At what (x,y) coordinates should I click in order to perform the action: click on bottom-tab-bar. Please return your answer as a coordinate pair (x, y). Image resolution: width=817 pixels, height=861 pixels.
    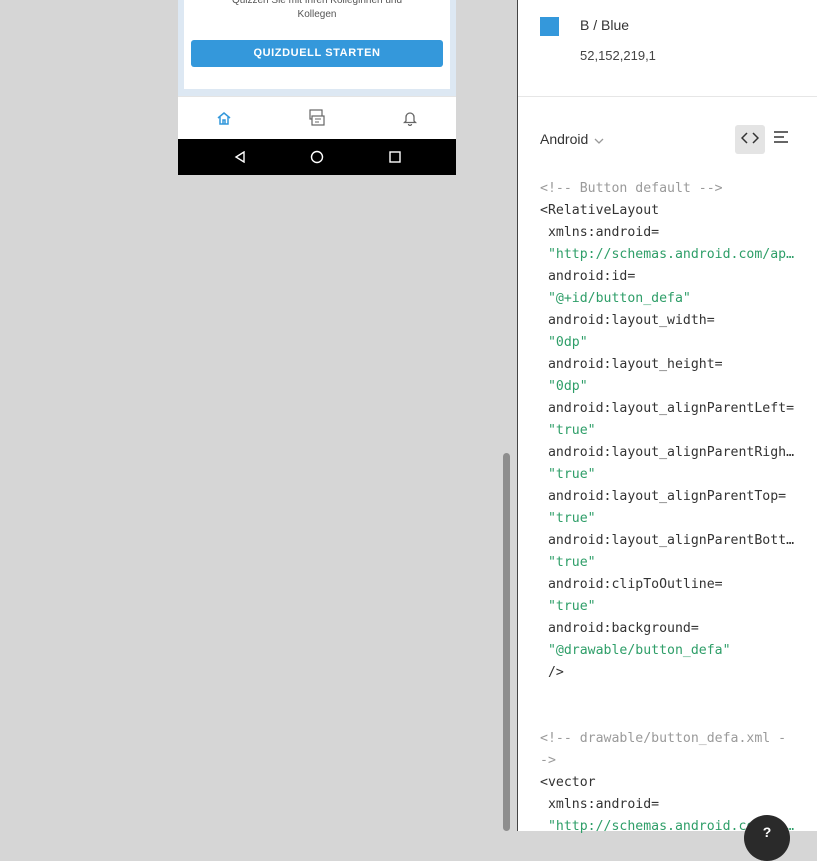
    Looking at the image, I should click on (317, 117).